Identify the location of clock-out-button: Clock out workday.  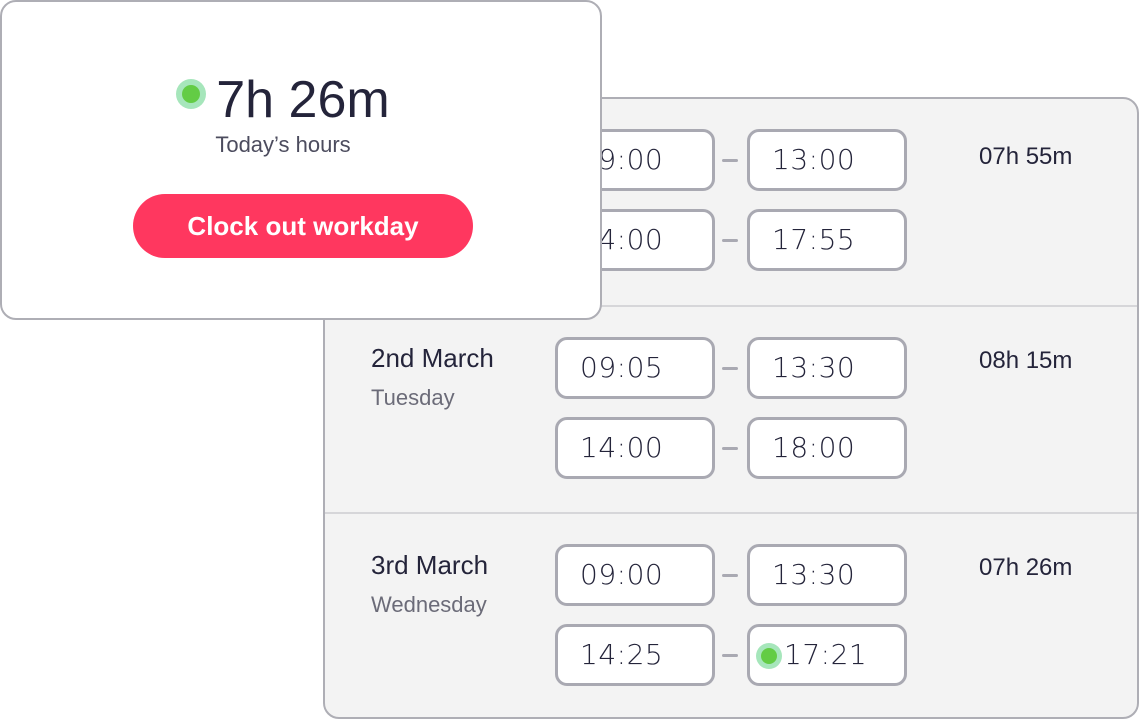
(303, 226).